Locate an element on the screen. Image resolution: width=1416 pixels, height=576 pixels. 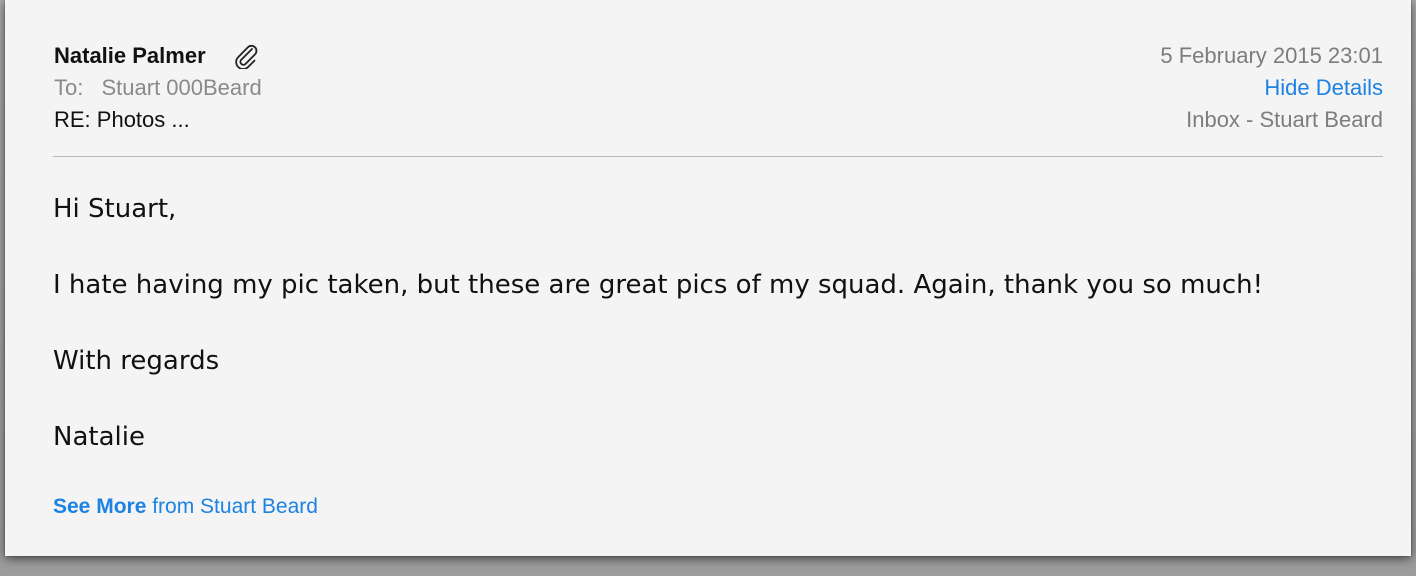
sender-row: Natalie Palmer is located at coordinates (157, 56).